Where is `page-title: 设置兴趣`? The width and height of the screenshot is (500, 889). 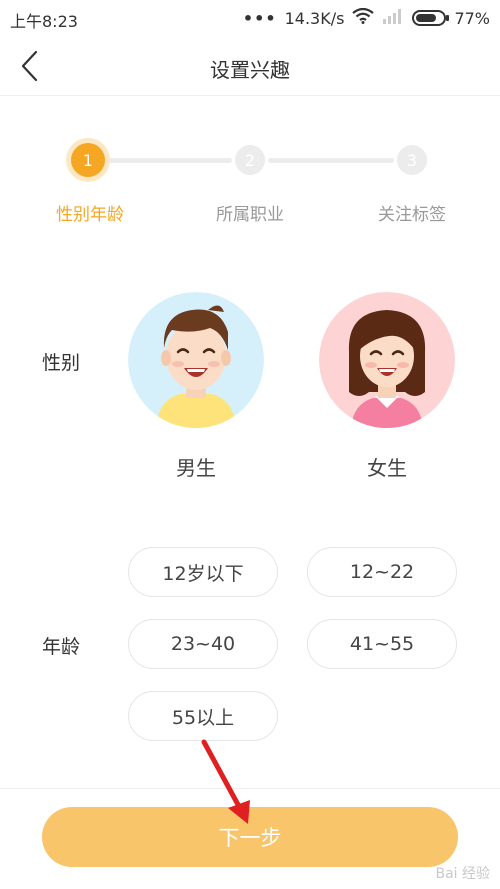 page-title: 设置兴趣 is located at coordinates (250, 70).